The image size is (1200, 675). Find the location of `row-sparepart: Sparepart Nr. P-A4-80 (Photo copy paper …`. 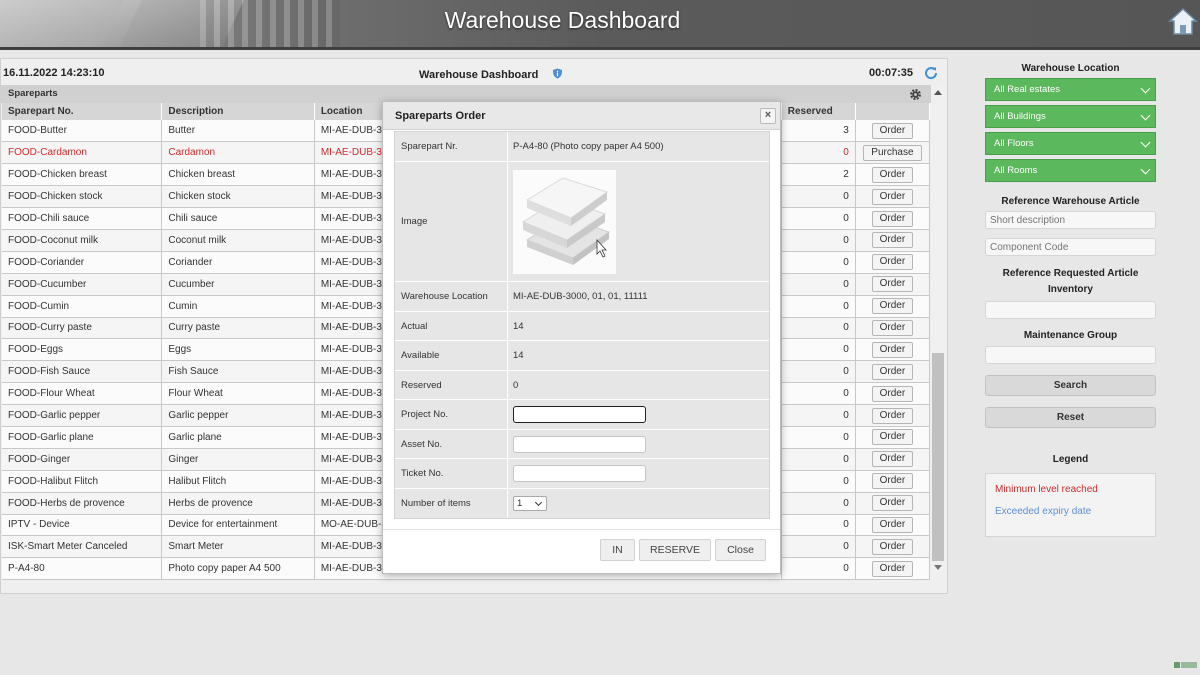

row-sparepart: Sparepart Nr. P-A4-80 (Photo copy paper … is located at coordinates (582, 147).